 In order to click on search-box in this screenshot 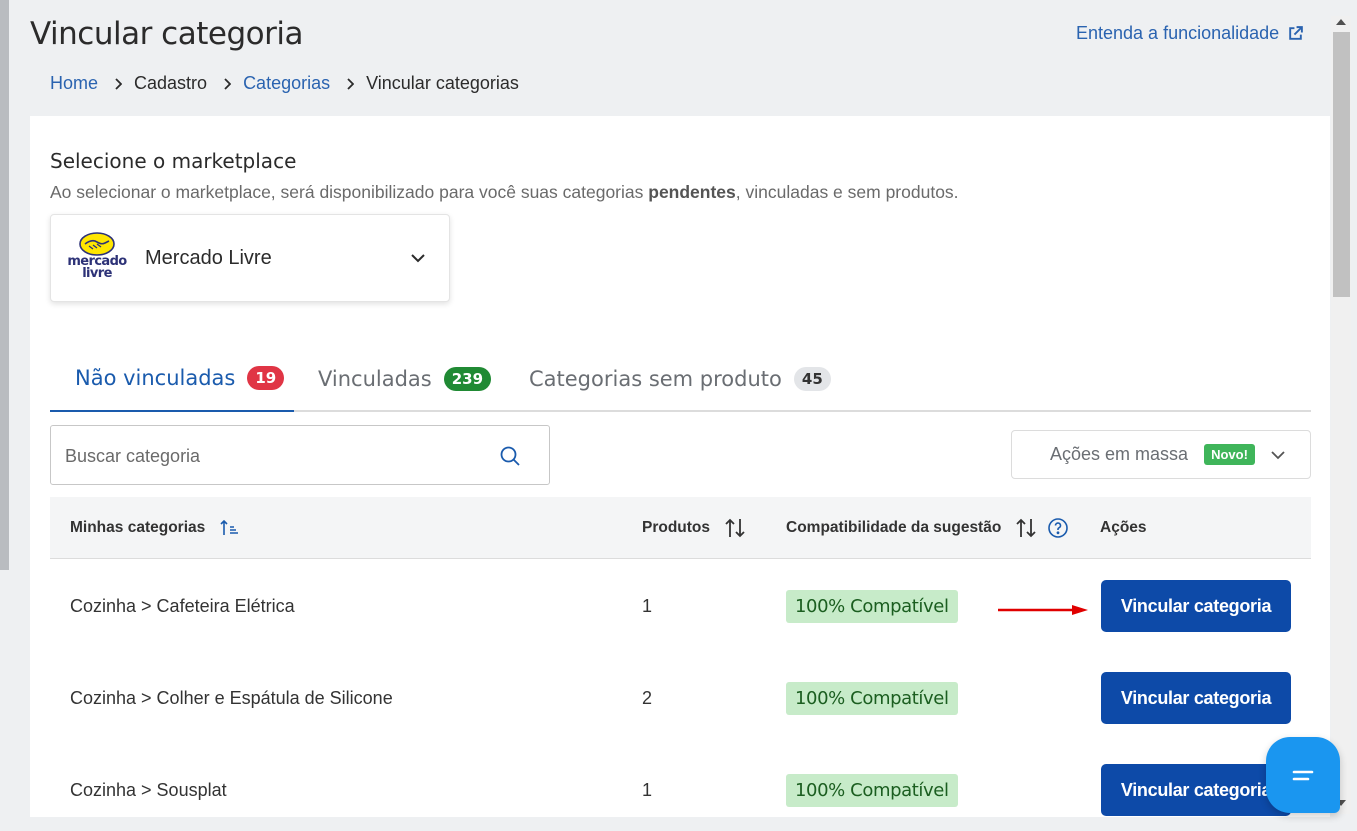, I will do `click(300, 455)`.